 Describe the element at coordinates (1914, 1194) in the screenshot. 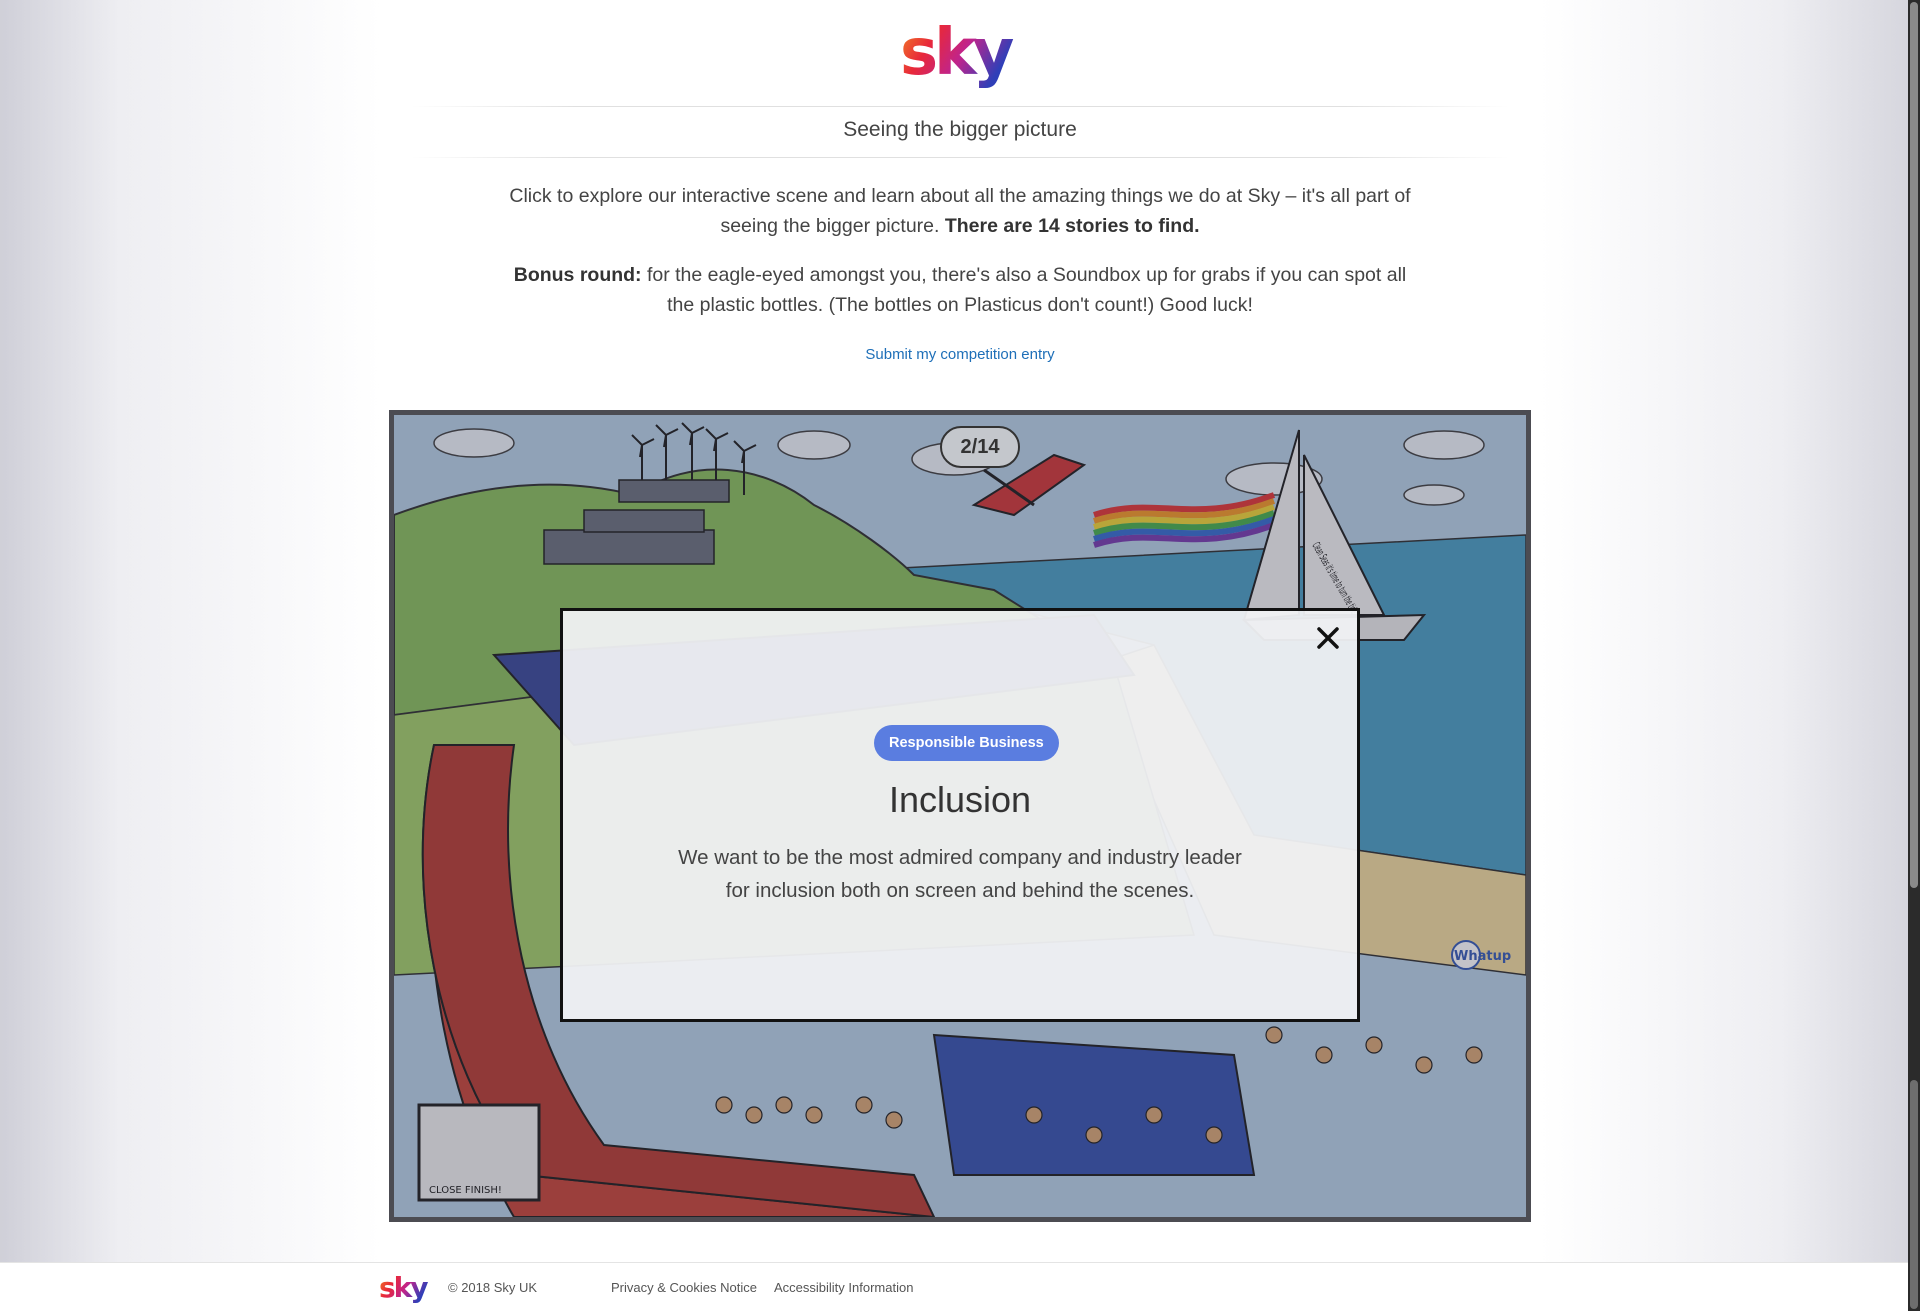

I see `scrollbar-thumb-lower` at that location.